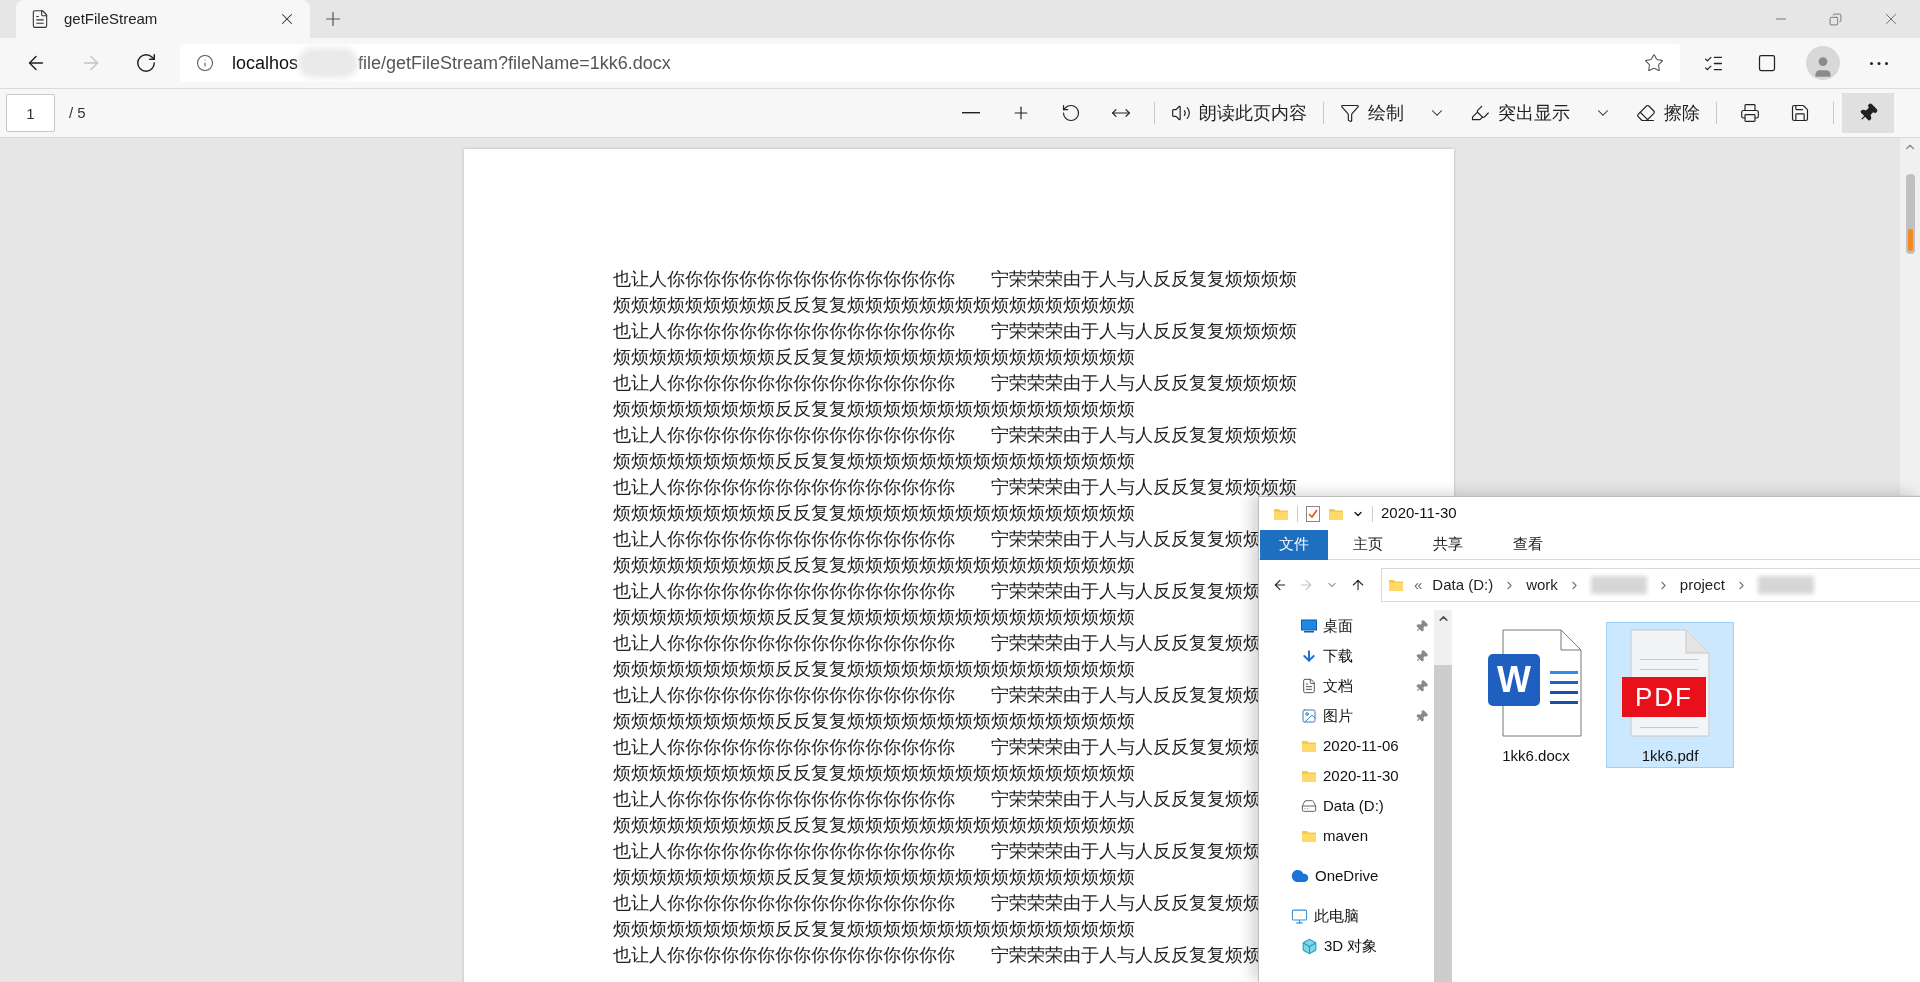  I want to click on nav-item: 图片, so click(1358, 716).